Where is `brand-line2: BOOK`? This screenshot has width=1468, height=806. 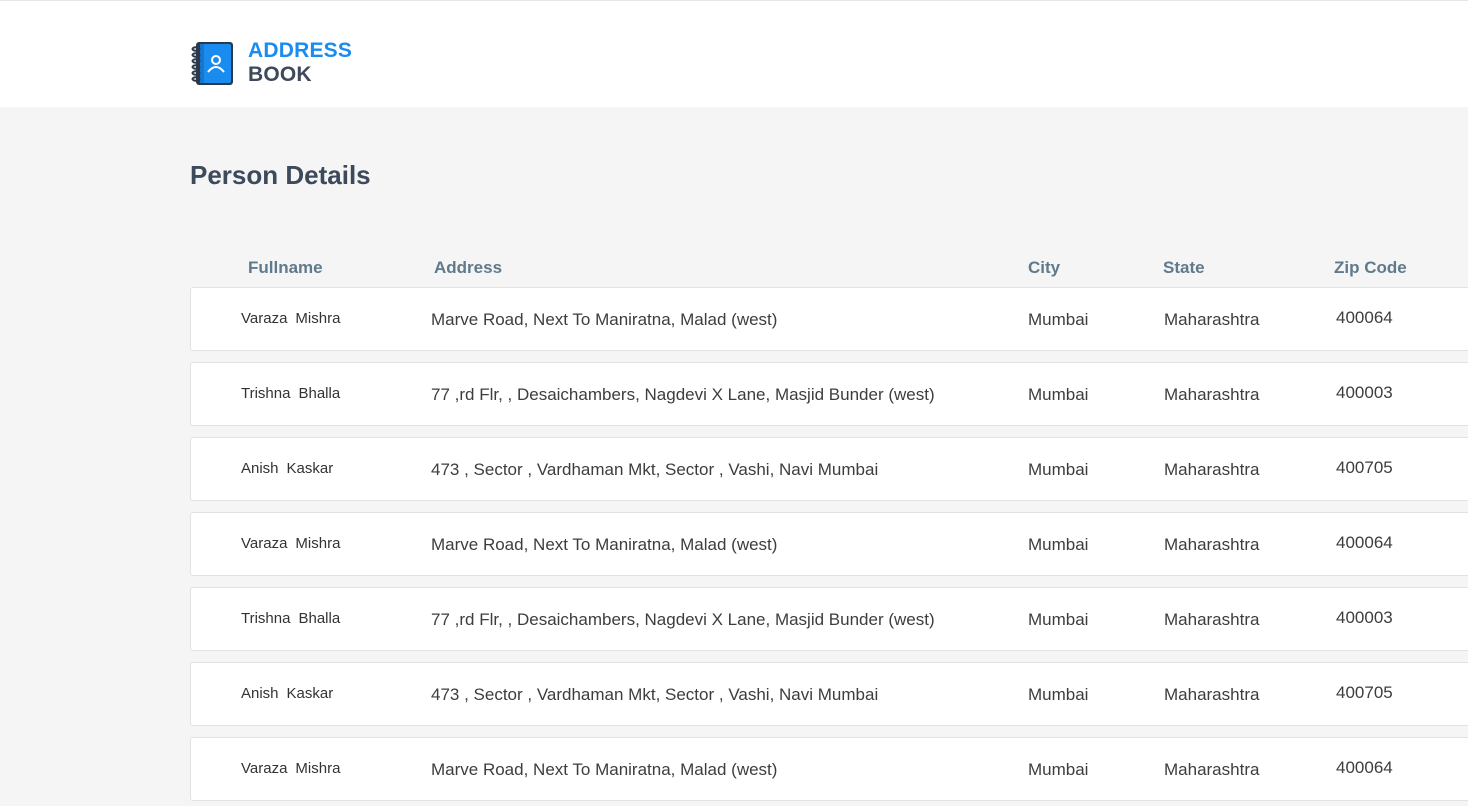
brand-line2: BOOK is located at coordinates (280, 74).